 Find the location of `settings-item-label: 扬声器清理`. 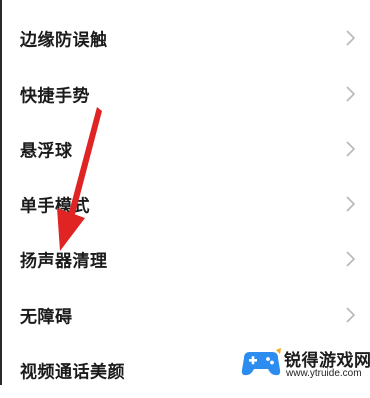

settings-item-label: 扬声器清理 is located at coordinates (64, 261).